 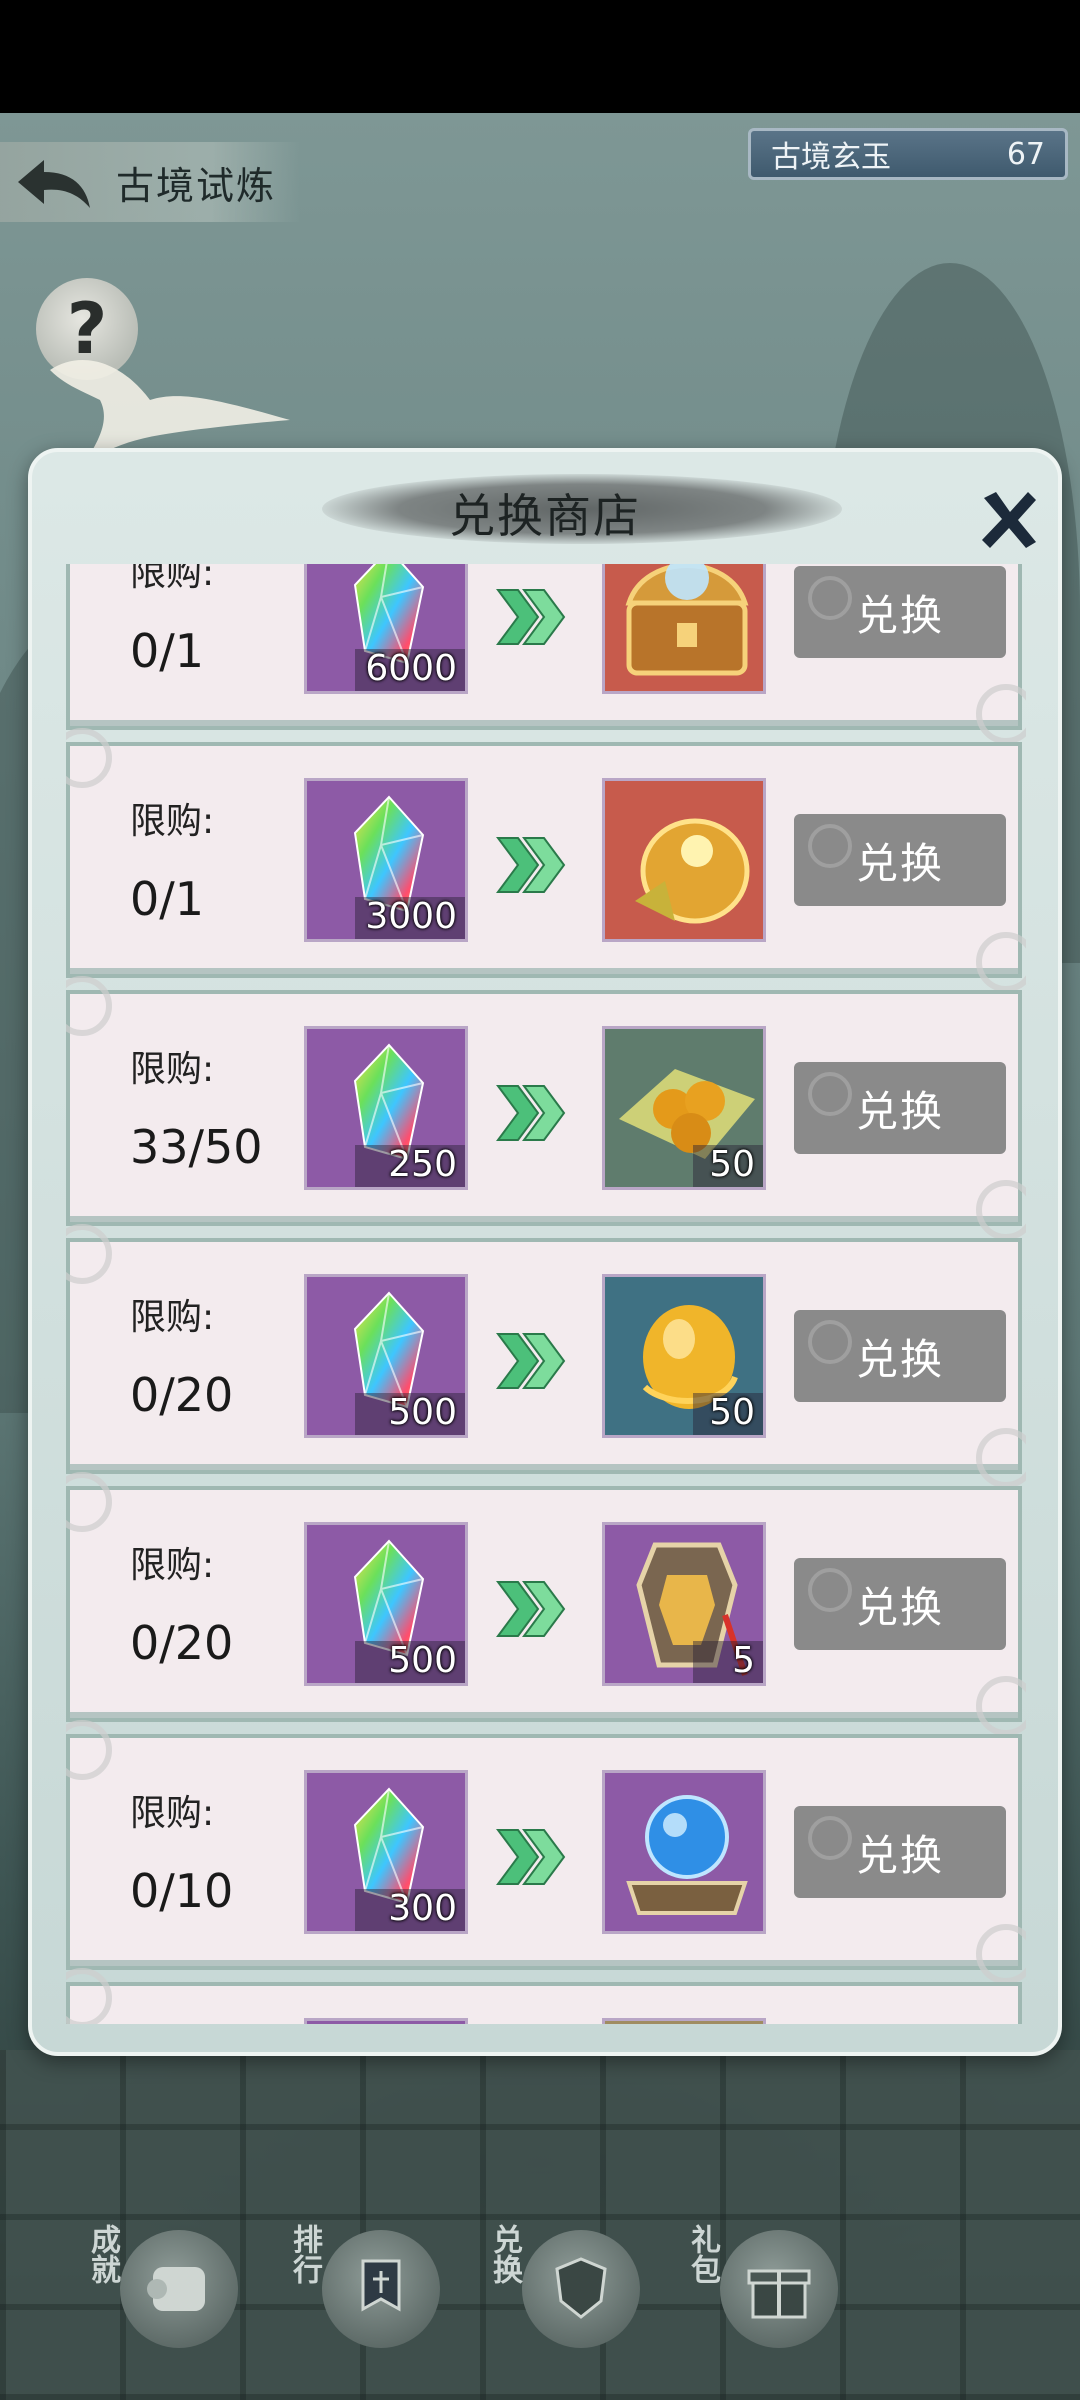 What do you see at coordinates (684, 1604) in the screenshot?
I see `reward-item-slot: 5` at bounding box center [684, 1604].